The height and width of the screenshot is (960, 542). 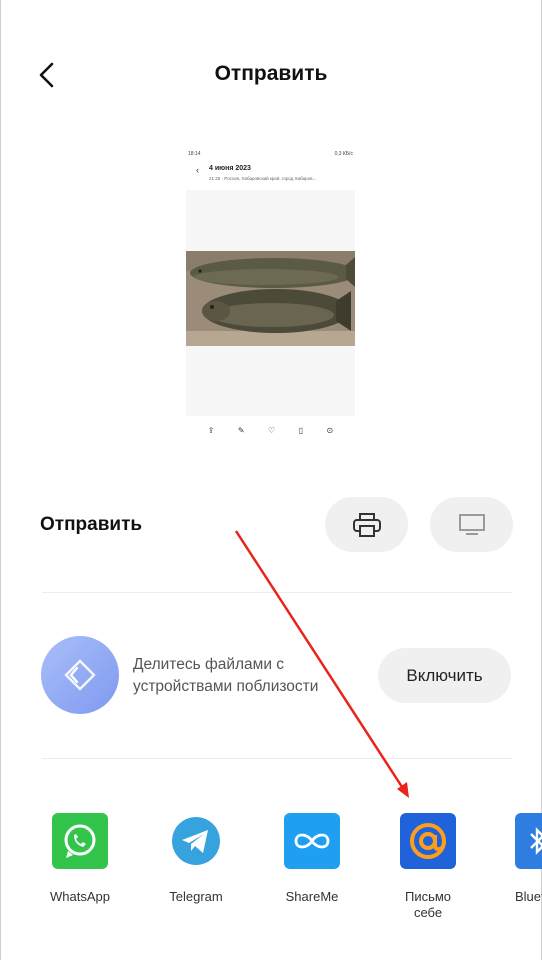 What do you see at coordinates (428, 841) in the screenshot?
I see `mail-at-icon` at bounding box center [428, 841].